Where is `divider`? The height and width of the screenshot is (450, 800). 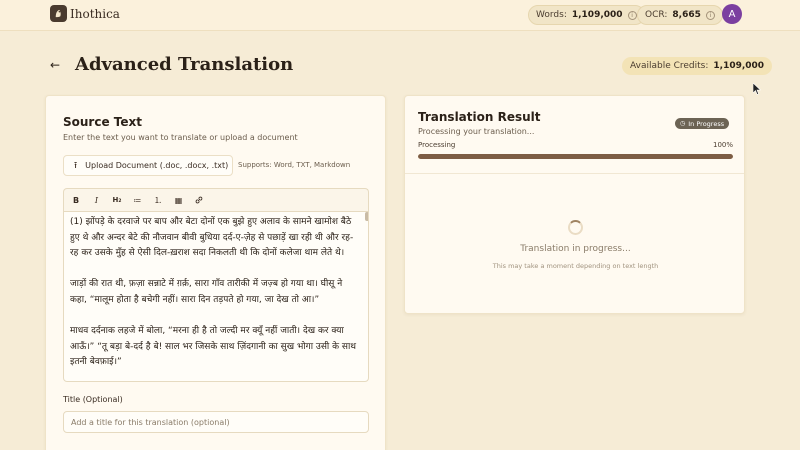 divider is located at coordinates (574, 173).